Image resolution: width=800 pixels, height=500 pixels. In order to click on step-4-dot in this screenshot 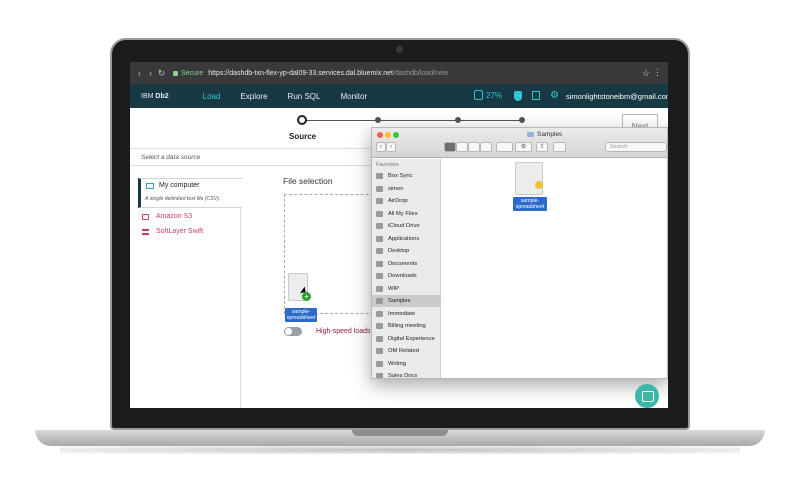, I will do `click(522, 120)`.